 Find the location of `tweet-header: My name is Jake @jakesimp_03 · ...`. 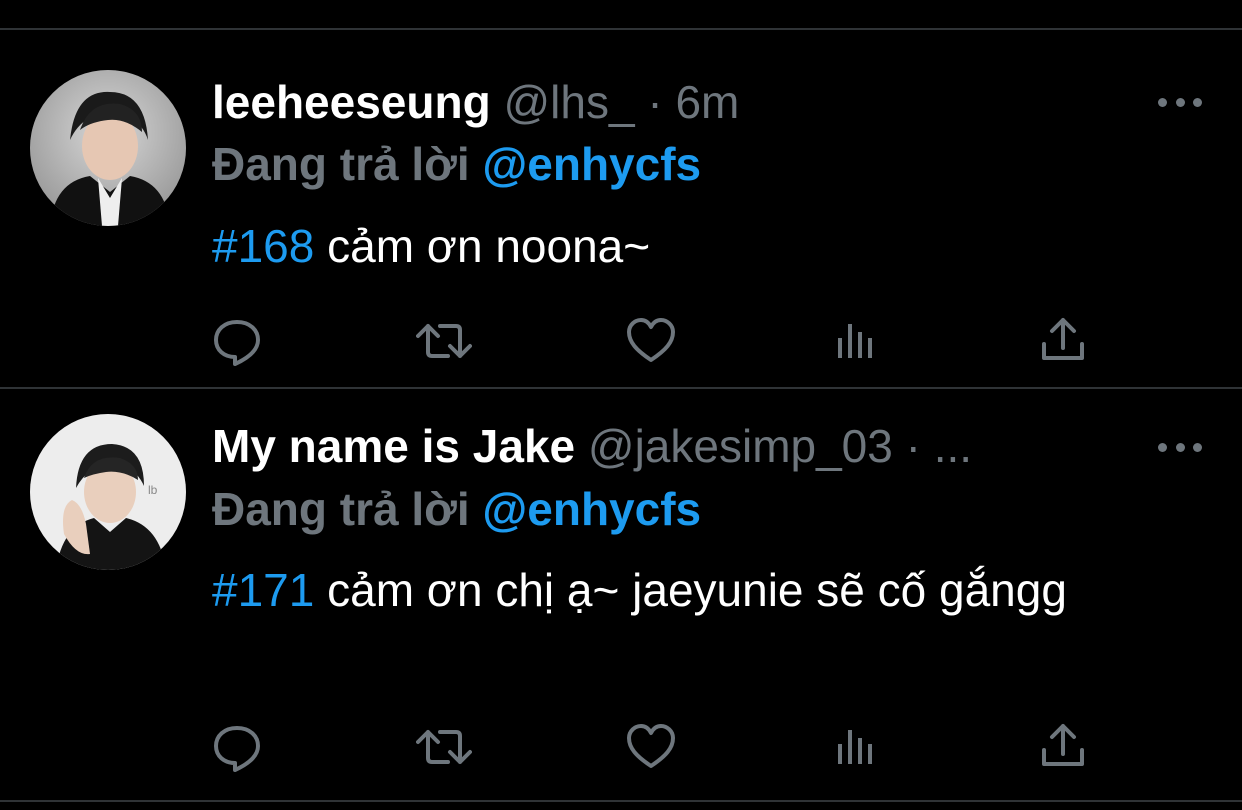

tweet-header: My name is Jake @jakesimp_03 · ... is located at coordinates (592, 446).